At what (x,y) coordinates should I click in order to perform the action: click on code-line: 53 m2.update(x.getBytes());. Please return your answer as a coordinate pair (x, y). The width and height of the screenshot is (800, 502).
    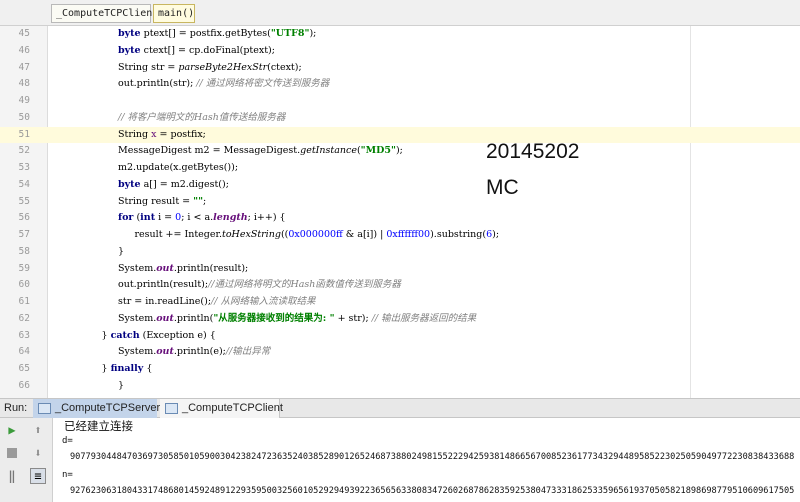
    Looking at the image, I should click on (400, 168).